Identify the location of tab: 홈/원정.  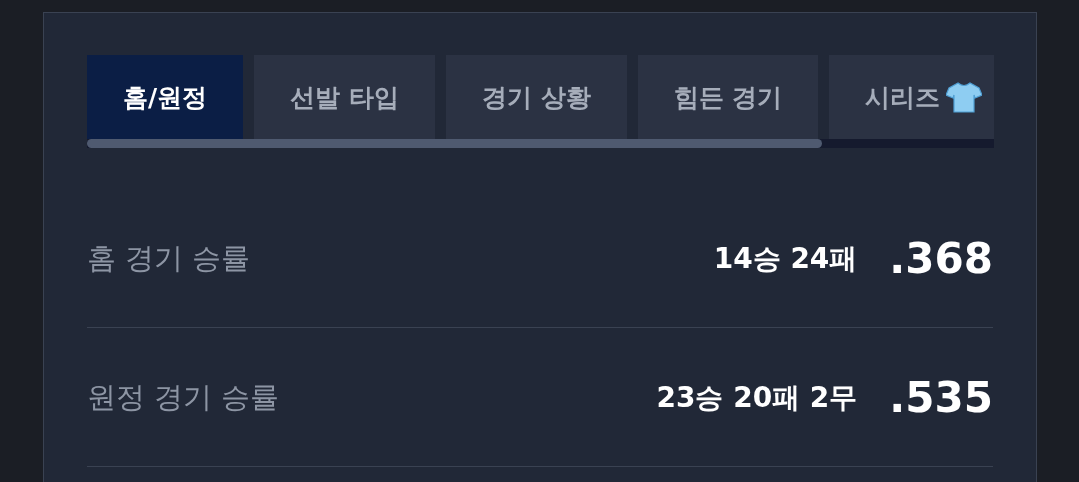
(165, 97).